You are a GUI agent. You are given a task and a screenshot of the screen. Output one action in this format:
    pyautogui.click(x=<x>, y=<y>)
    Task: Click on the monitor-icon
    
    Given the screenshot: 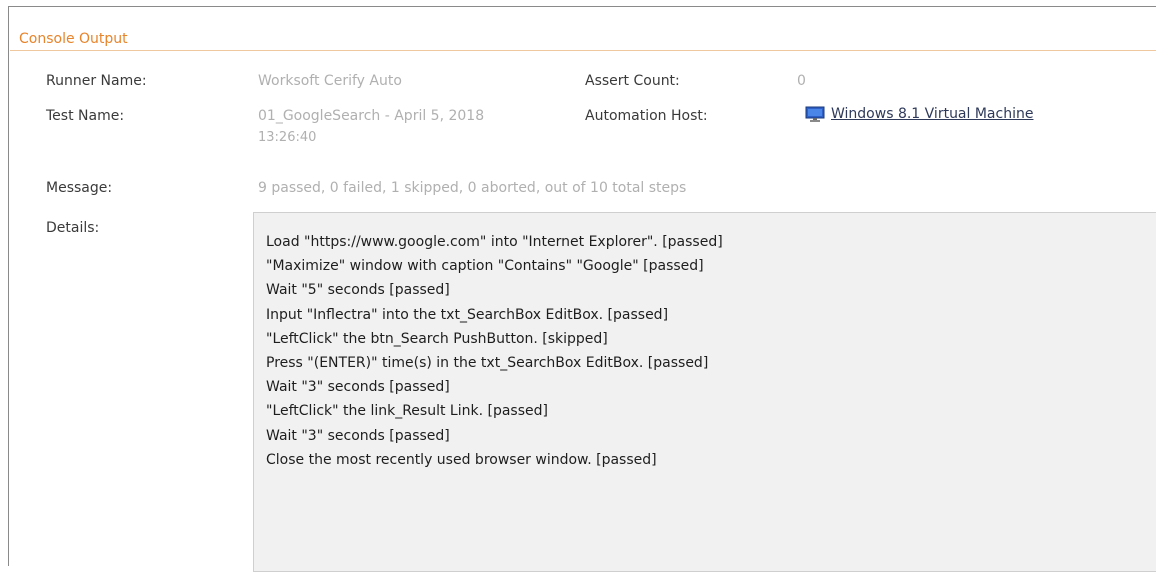 What is the action you would take?
    pyautogui.click(x=815, y=114)
    